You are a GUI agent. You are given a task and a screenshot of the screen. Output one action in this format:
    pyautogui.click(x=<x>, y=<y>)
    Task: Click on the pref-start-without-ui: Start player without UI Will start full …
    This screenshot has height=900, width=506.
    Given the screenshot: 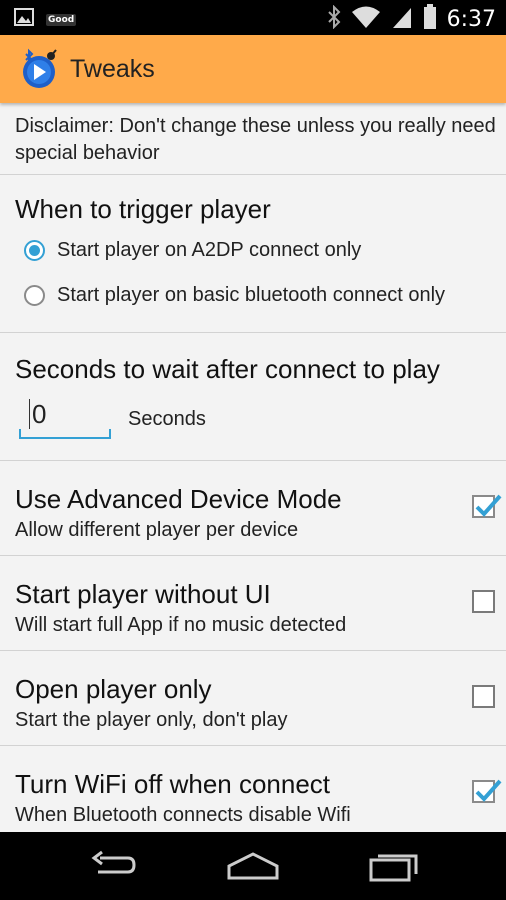 What is the action you would take?
    pyautogui.click(x=253, y=603)
    